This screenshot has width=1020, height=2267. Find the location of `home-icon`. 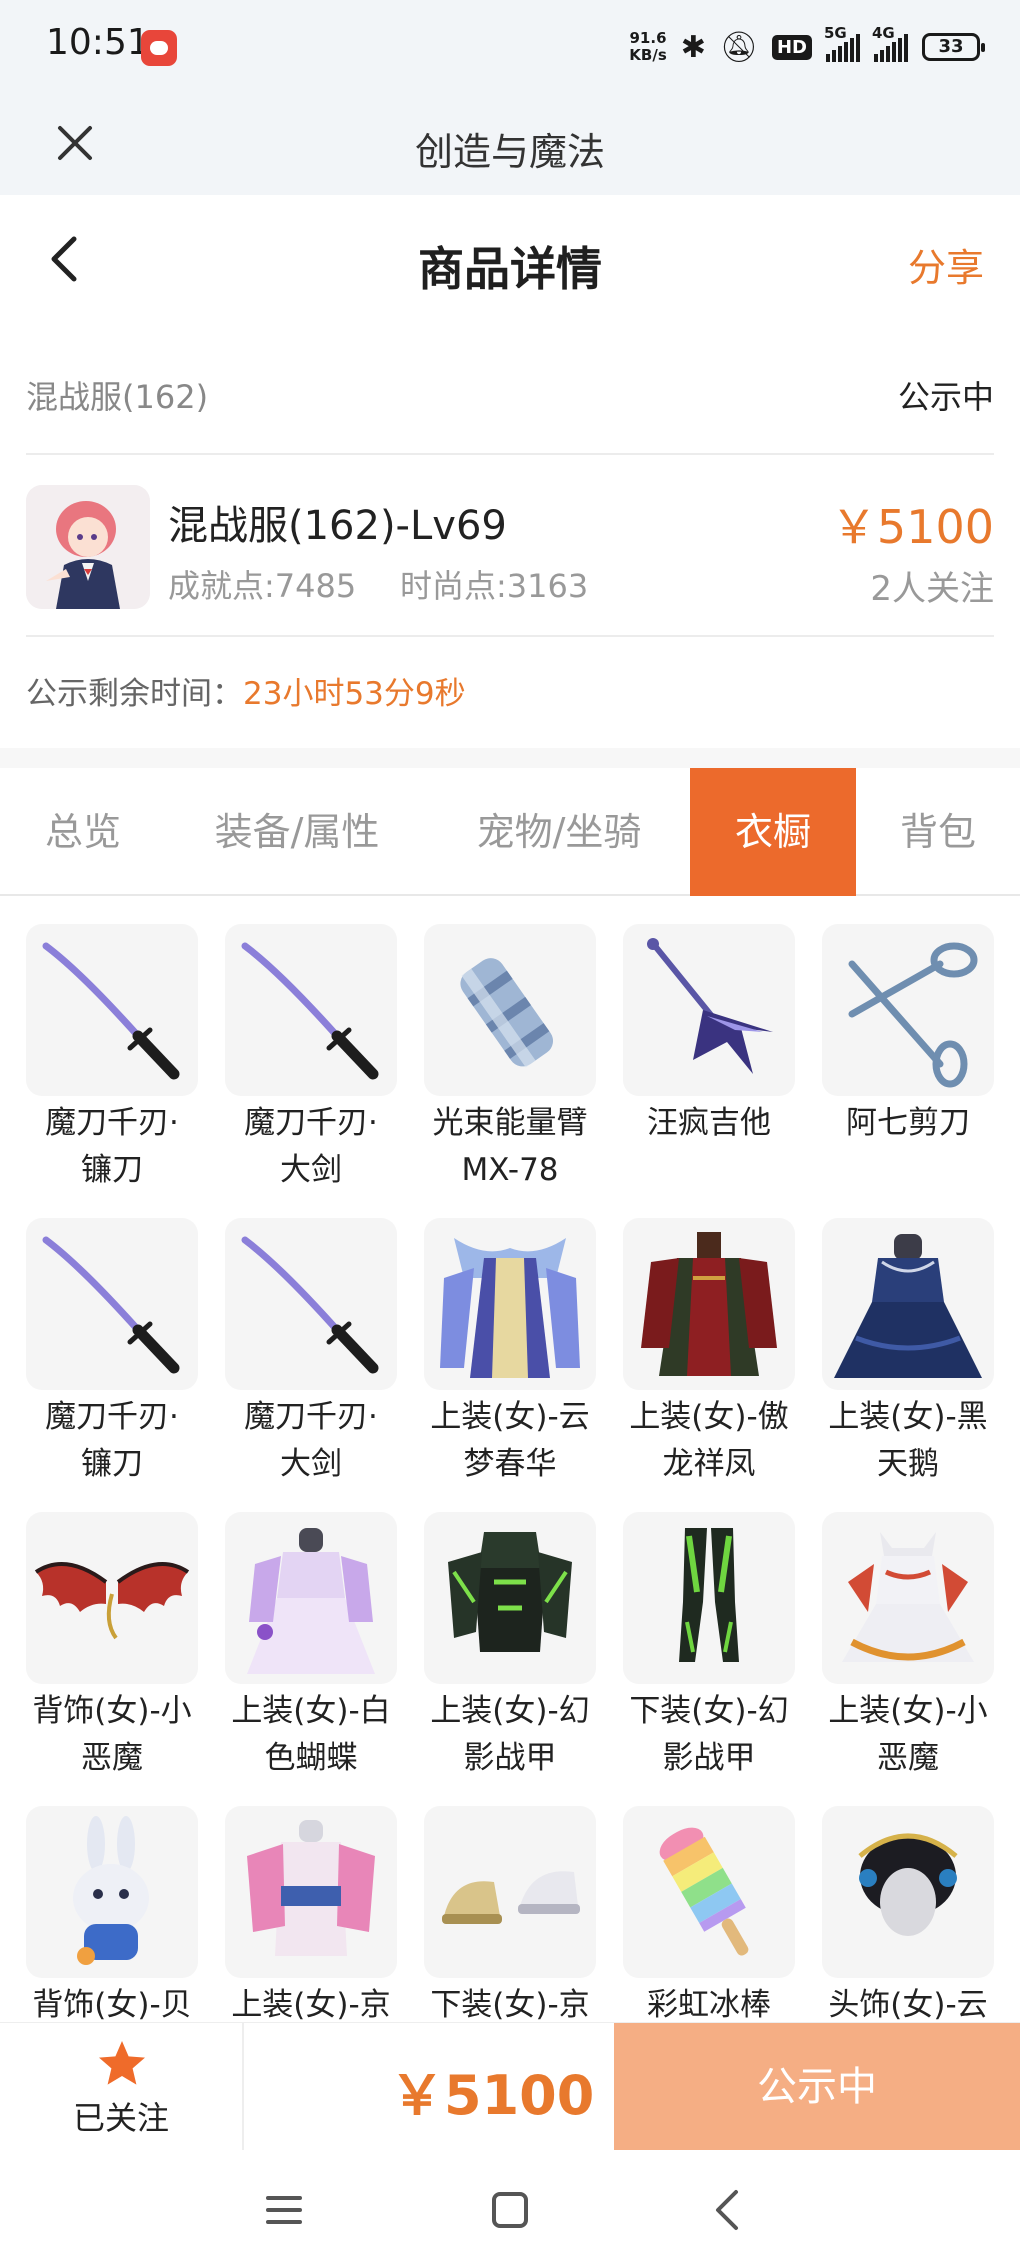

home-icon is located at coordinates (510, 2210).